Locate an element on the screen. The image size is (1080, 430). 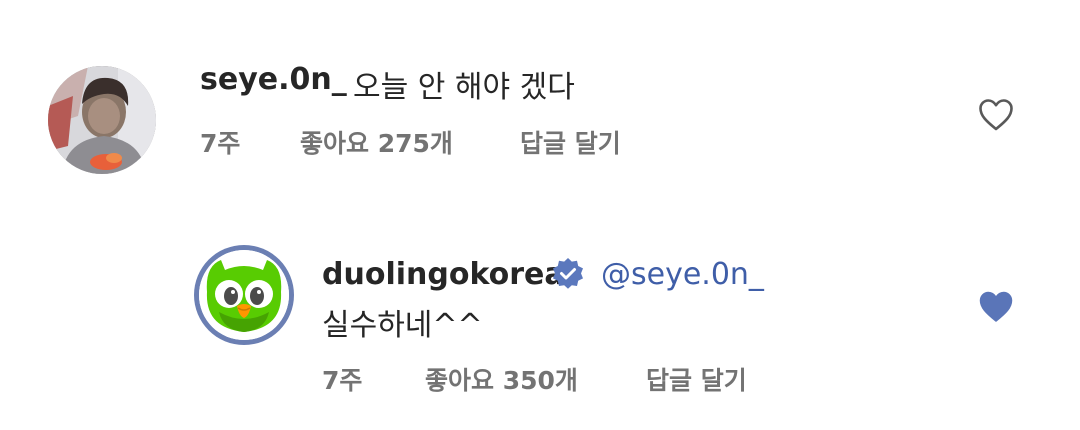
comment-likes-count: 좋아요 275개 is located at coordinates (376, 142).